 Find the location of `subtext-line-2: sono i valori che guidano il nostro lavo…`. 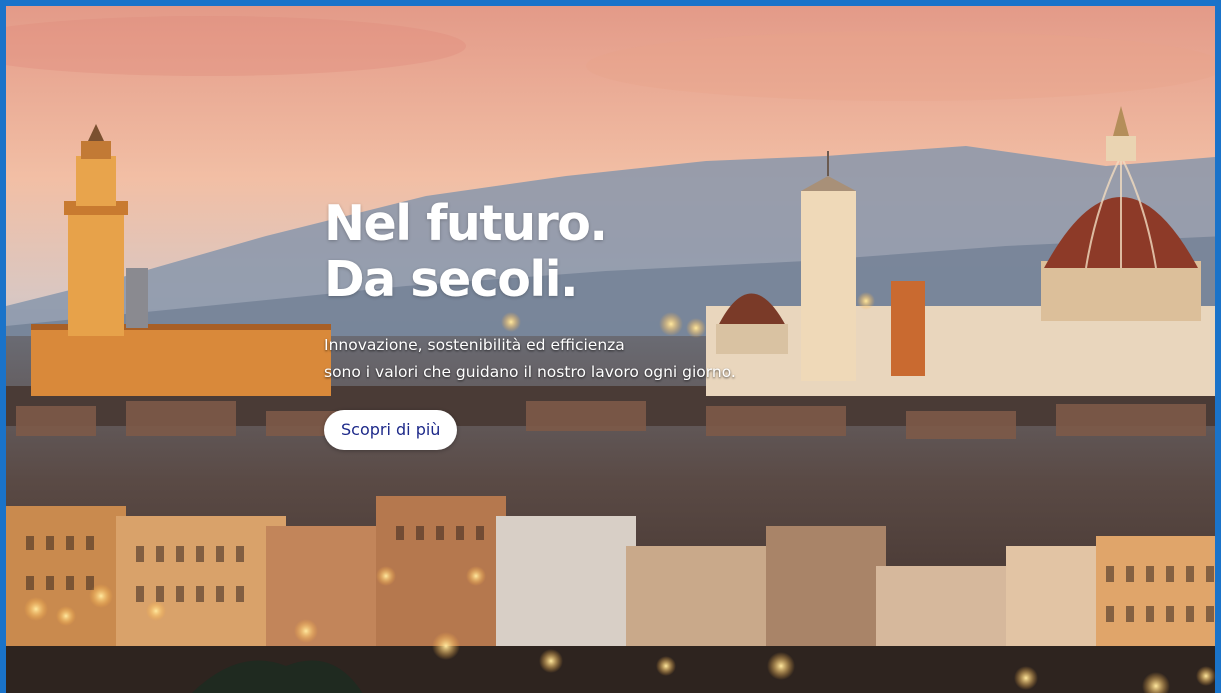

subtext-line-2: sono i valori che guidano il nostro lavo… is located at coordinates (530, 372).